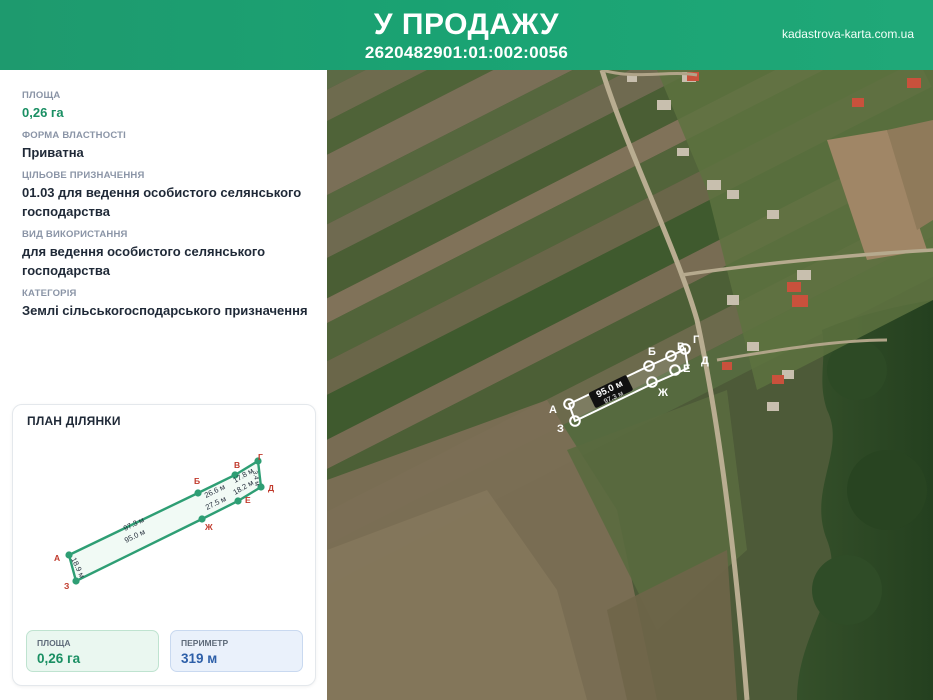 The height and width of the screenshot is (700, 933). I want to click on detail-area: ПЛОЩА 0,26 га, so click(169, 106).